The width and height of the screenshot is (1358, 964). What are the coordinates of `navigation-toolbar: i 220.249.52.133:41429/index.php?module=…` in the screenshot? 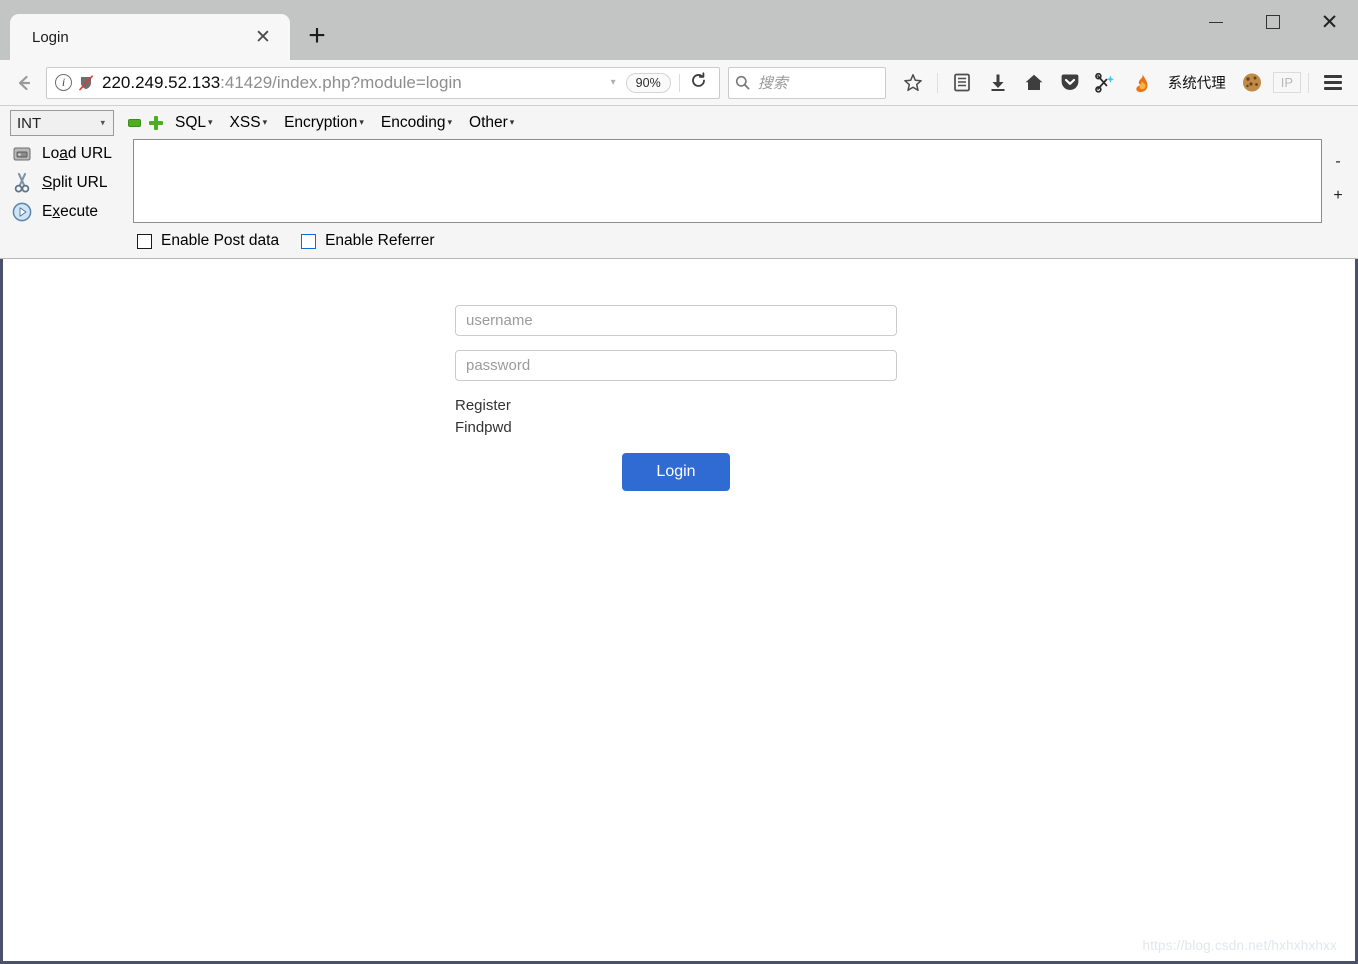 It's located at (679, 83).